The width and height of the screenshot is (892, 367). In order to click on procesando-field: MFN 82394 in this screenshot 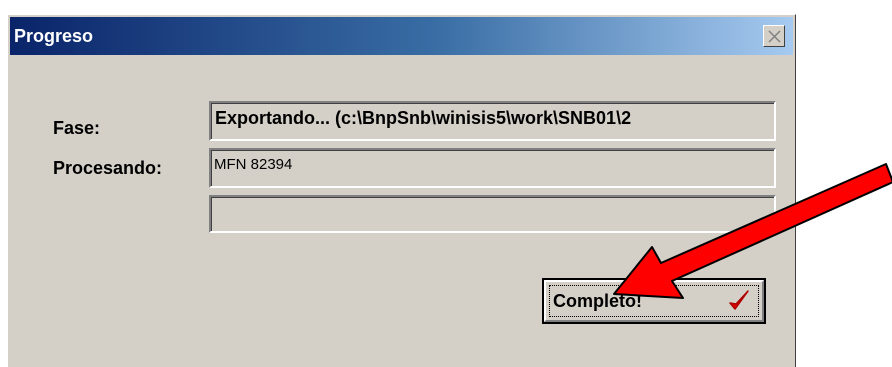, I will do `click(492, 168)`.